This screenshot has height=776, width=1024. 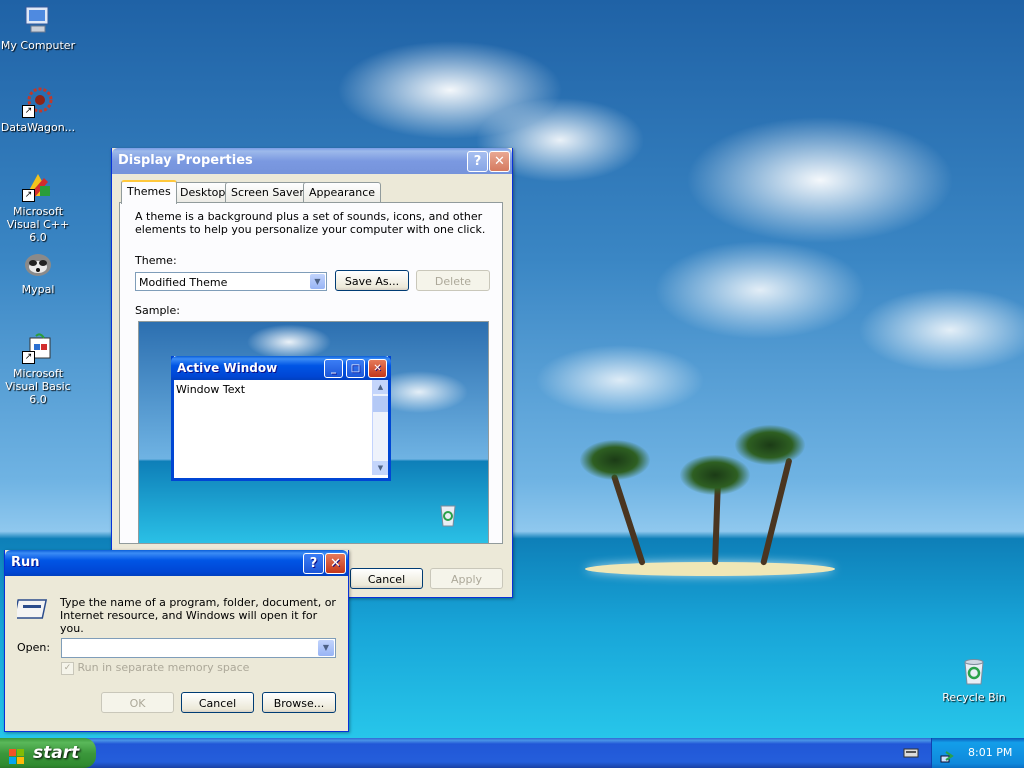 What do you see at coordinates (380, 387) in the screenshot?
I see `scroll-up-icon: ▲` at bounding box center [380, 387].